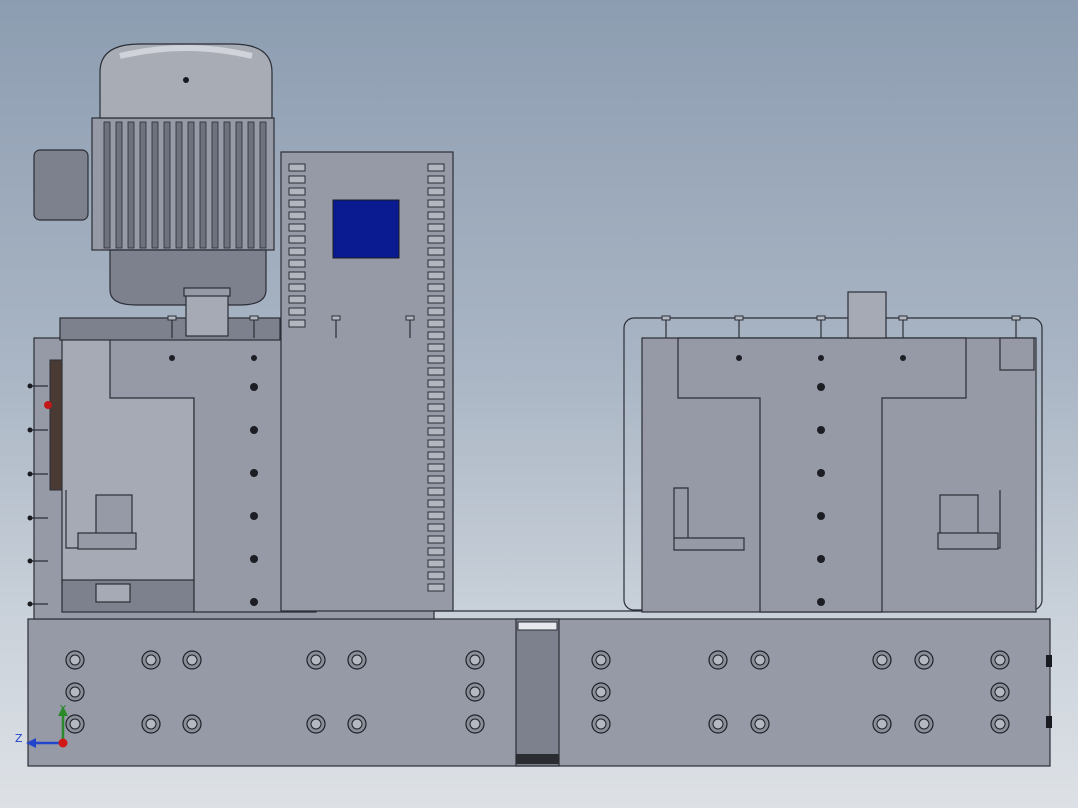 Image resolution: width=1078 pixels, height=808 pixels. What do you see at coordinates (366, 229) in the screenshot?
I see `control-display` at bounding box center [366, 229].